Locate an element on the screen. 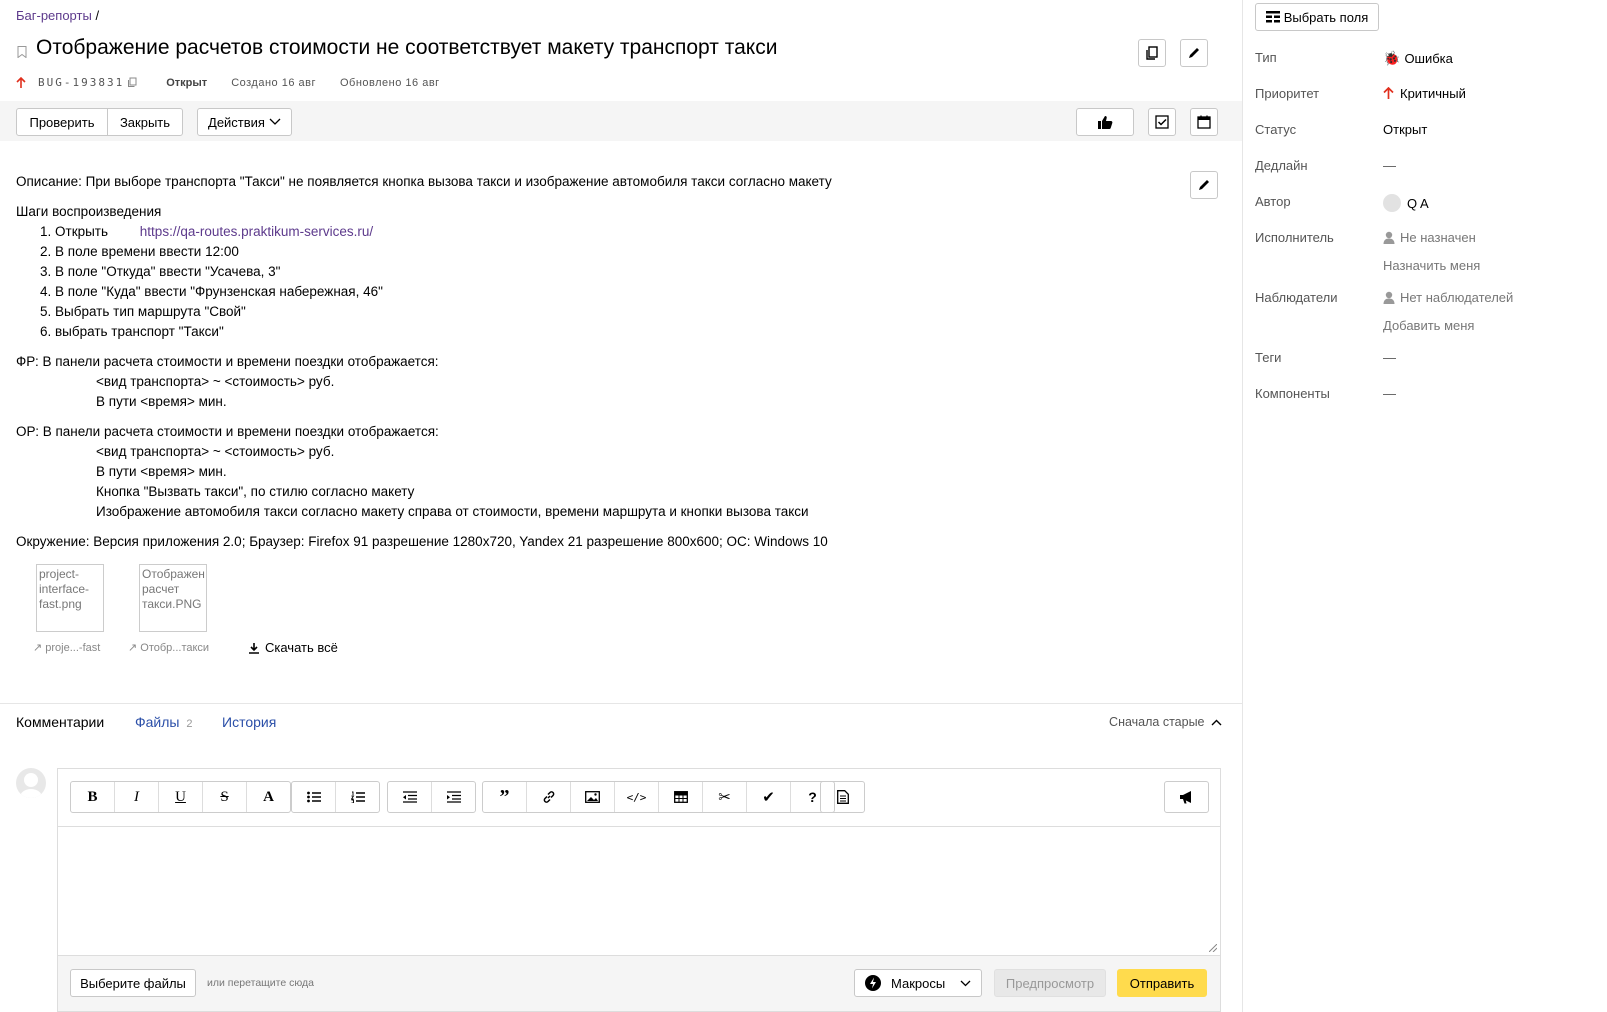  person-icon is located at coordinates (1389, 237).